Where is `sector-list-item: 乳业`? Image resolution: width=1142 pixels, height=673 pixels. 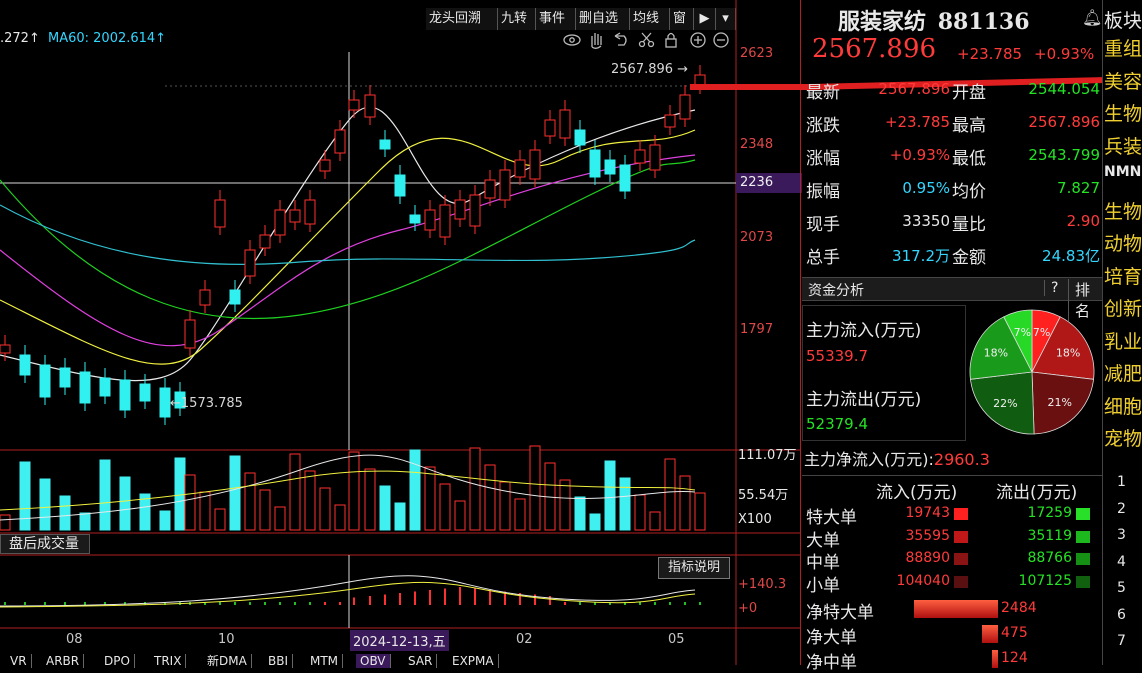
sector-list-item: 乳业 is located at coordinates (1123, 340).